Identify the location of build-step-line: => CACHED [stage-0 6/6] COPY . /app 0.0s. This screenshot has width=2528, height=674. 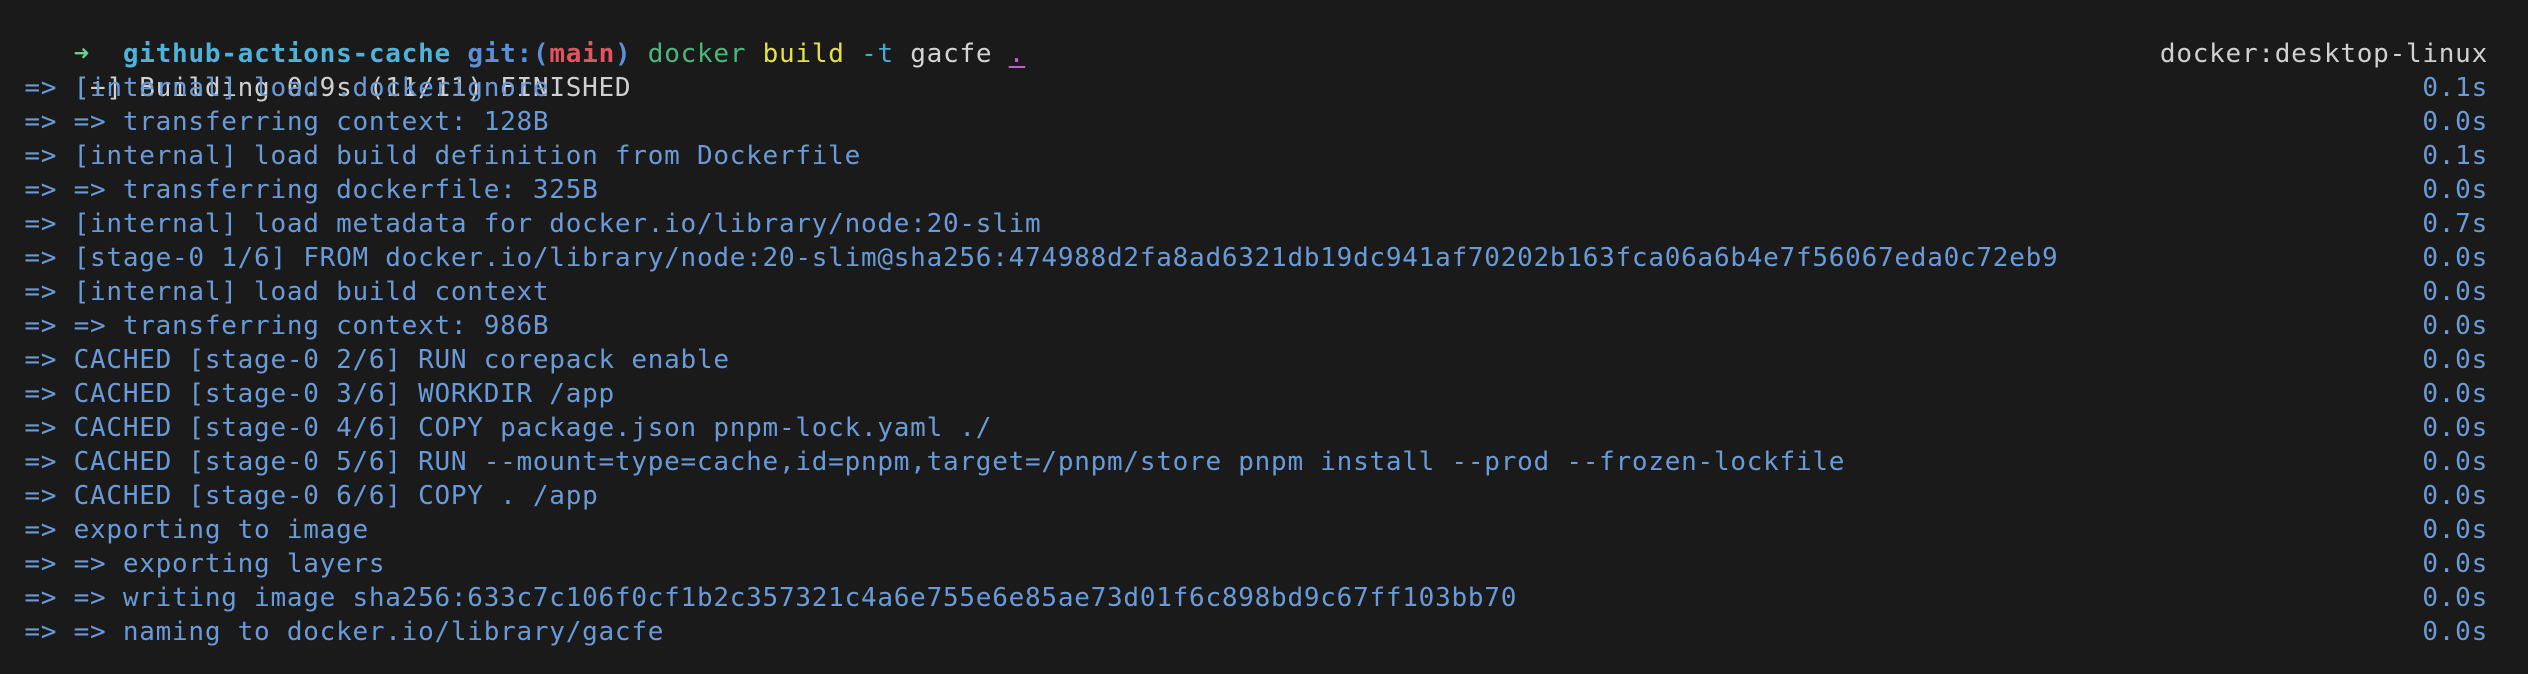
(1248, 496).